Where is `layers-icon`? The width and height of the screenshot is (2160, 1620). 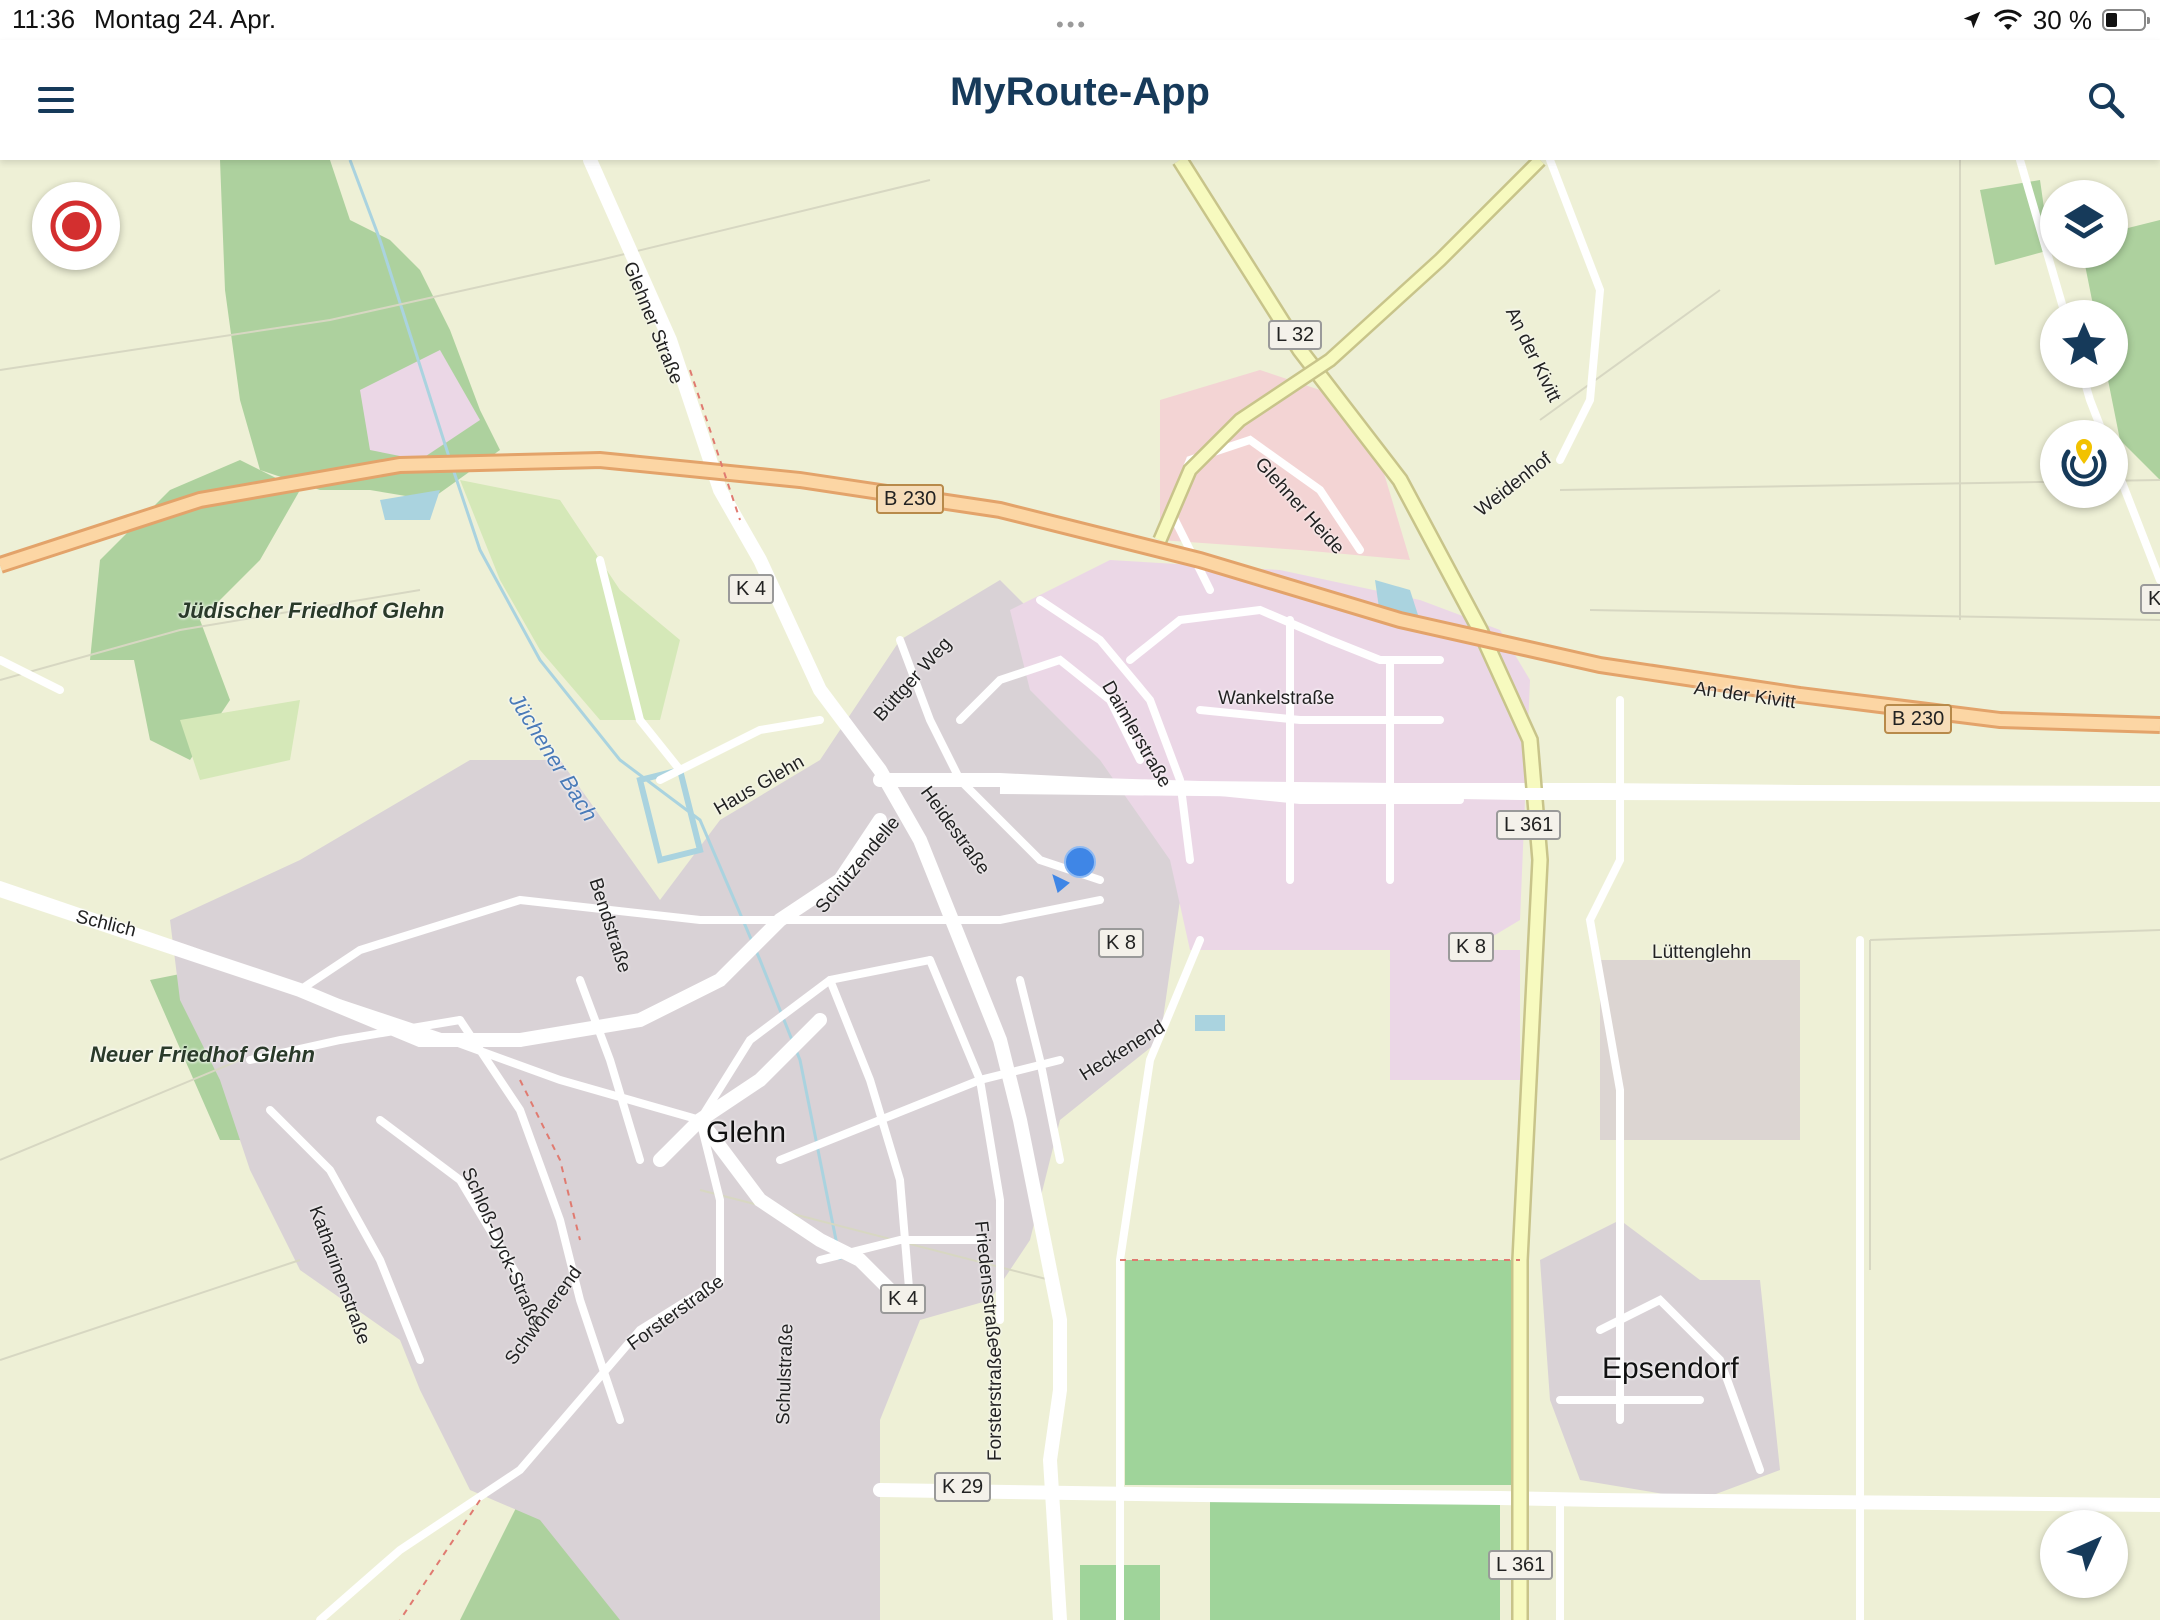
layers-icon is located at coordinates (2084, 221).